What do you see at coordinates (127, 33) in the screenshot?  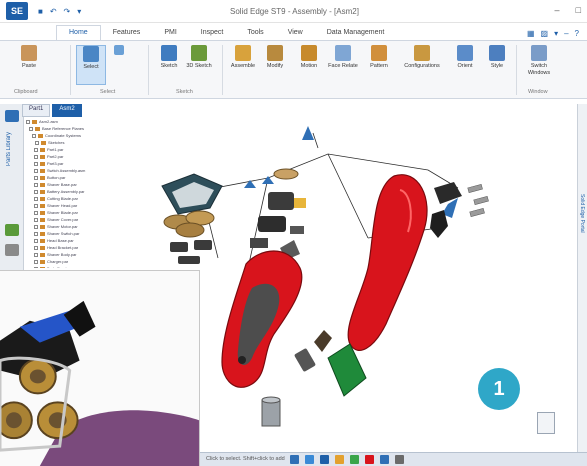 I see `tab-features: Features` at bounding box center [127, 33].